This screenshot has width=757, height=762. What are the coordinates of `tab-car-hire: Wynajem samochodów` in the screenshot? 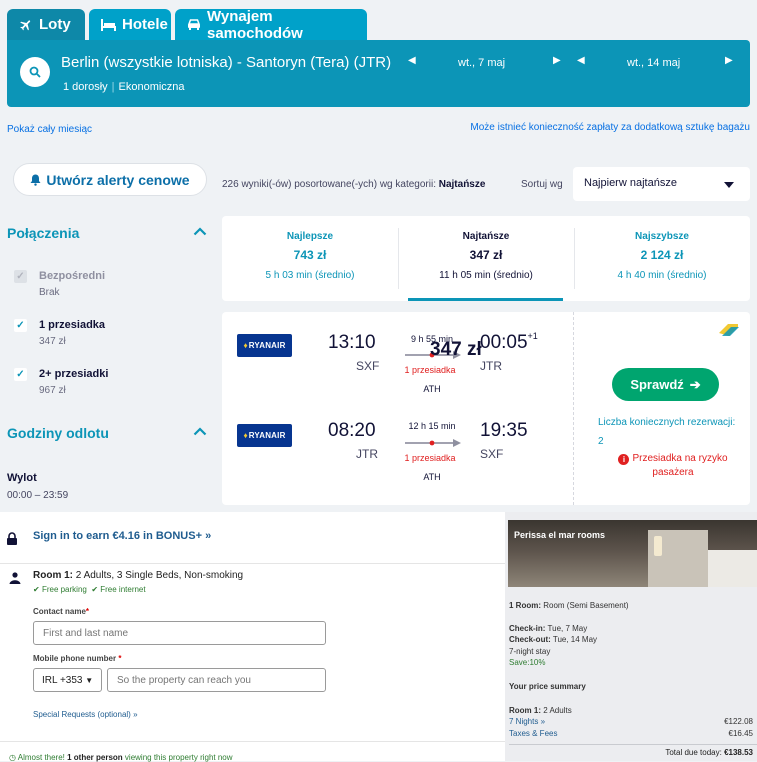 It's located at (271, 25).